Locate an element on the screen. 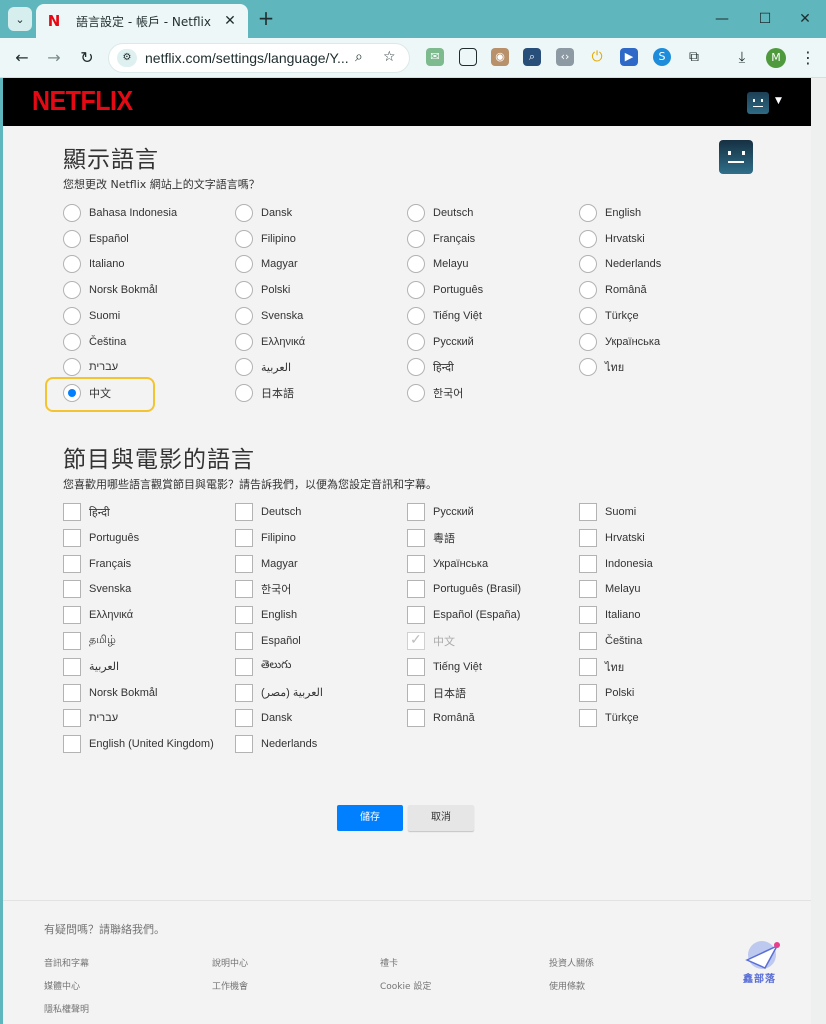  content-language-option: English (United Kingdom) is located at coordinates (138, 744).